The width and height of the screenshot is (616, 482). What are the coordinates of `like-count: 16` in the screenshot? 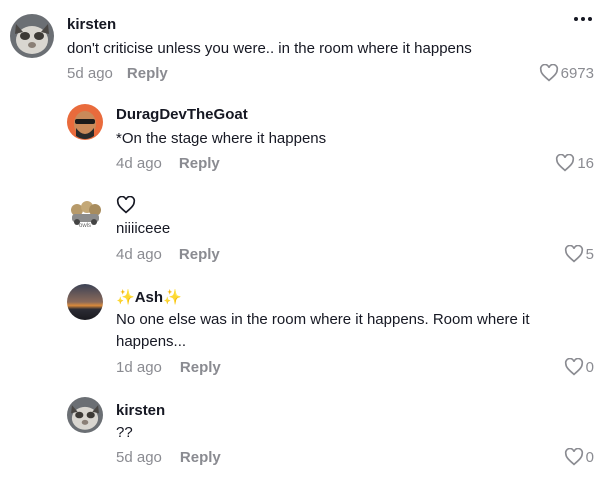 It's located at (585, 163).